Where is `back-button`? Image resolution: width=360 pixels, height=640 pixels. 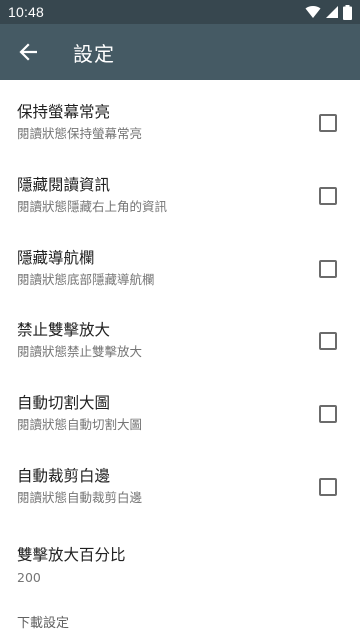
back-button is located at coordinates (28, 52).